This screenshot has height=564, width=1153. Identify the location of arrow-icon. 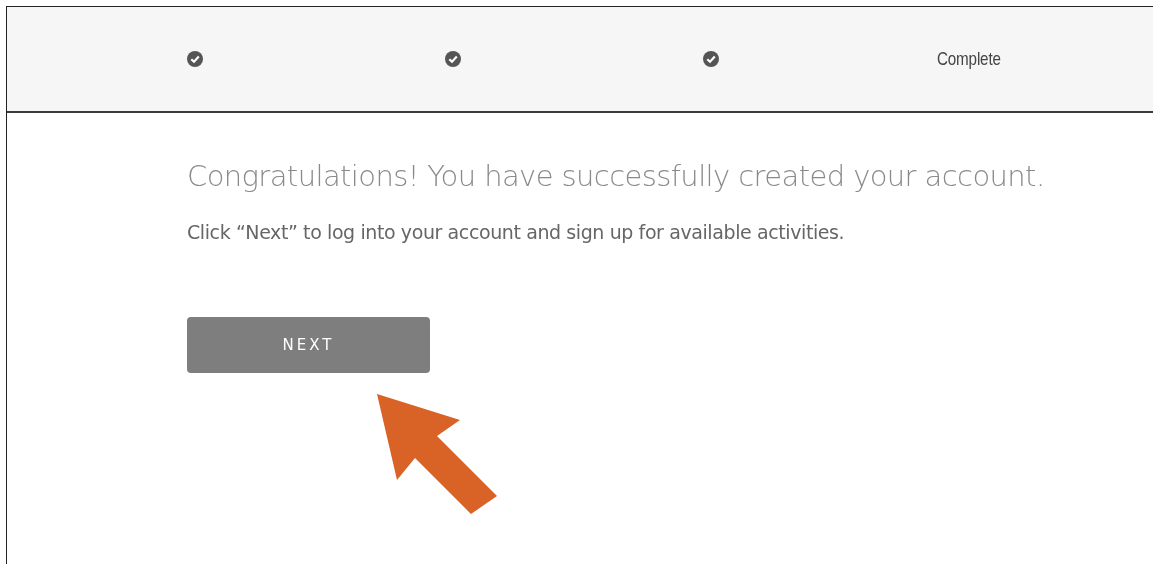
(437, 454).